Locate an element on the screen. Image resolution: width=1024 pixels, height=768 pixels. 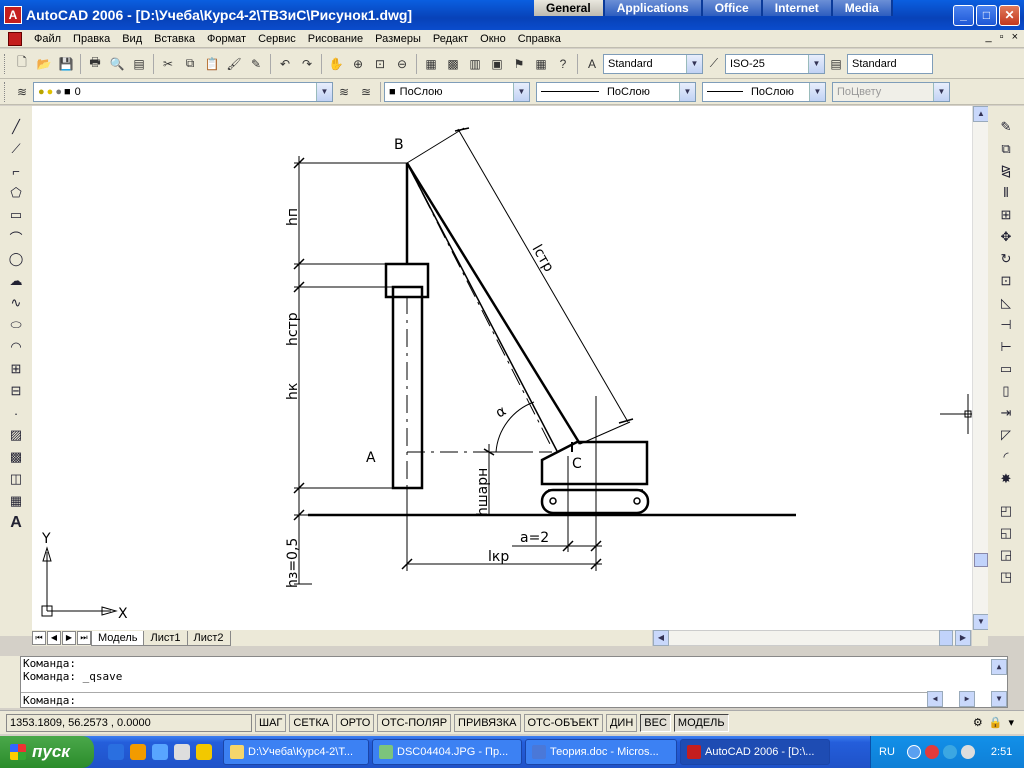
table-style-select: Standard is located at coordinates (890, 63).